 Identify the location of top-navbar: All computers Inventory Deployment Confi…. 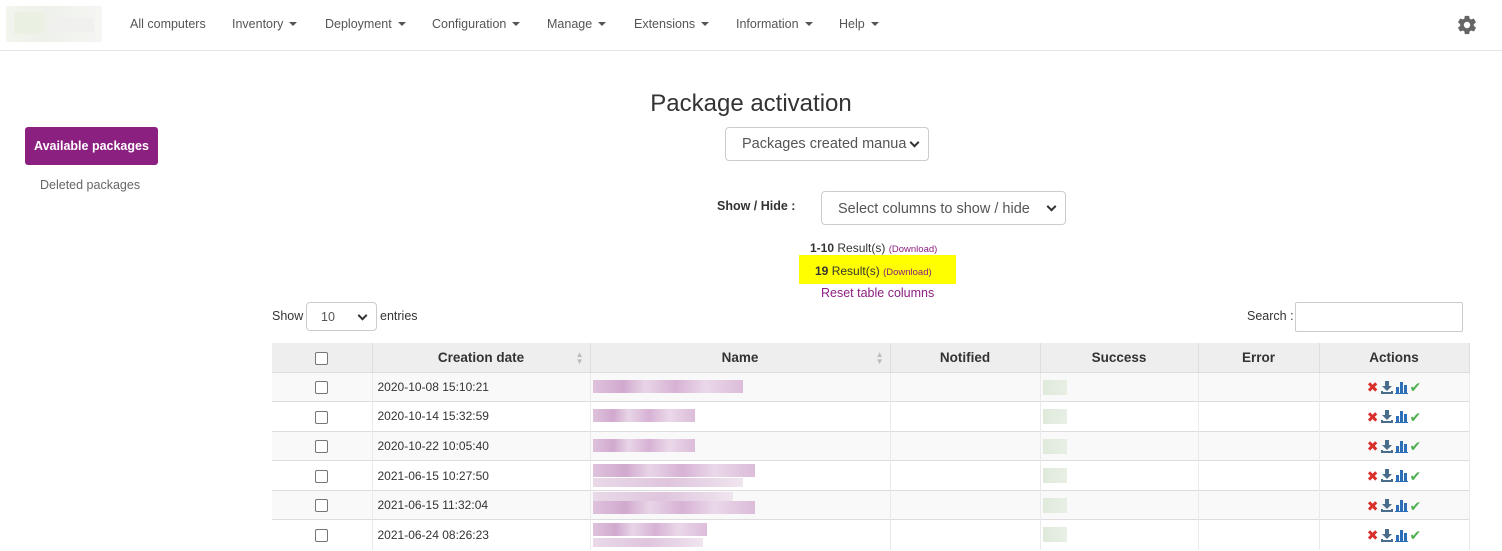
(751, 25).